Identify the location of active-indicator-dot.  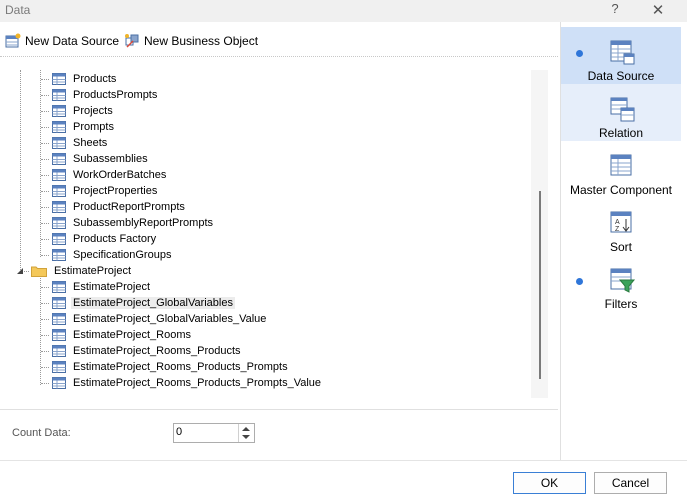
(579, 53).